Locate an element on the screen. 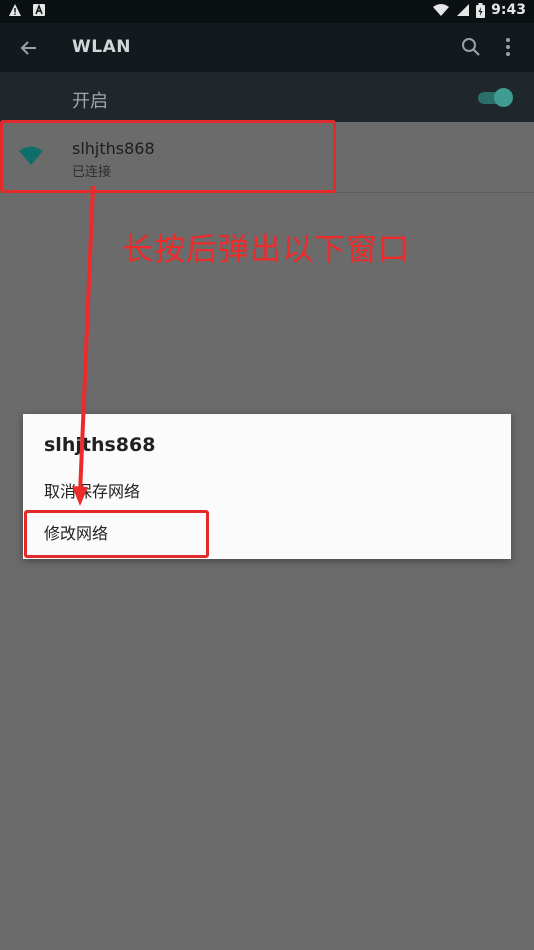  annotation-text: 长按后弹出以下窗口 is located at coordinates (266, 250).